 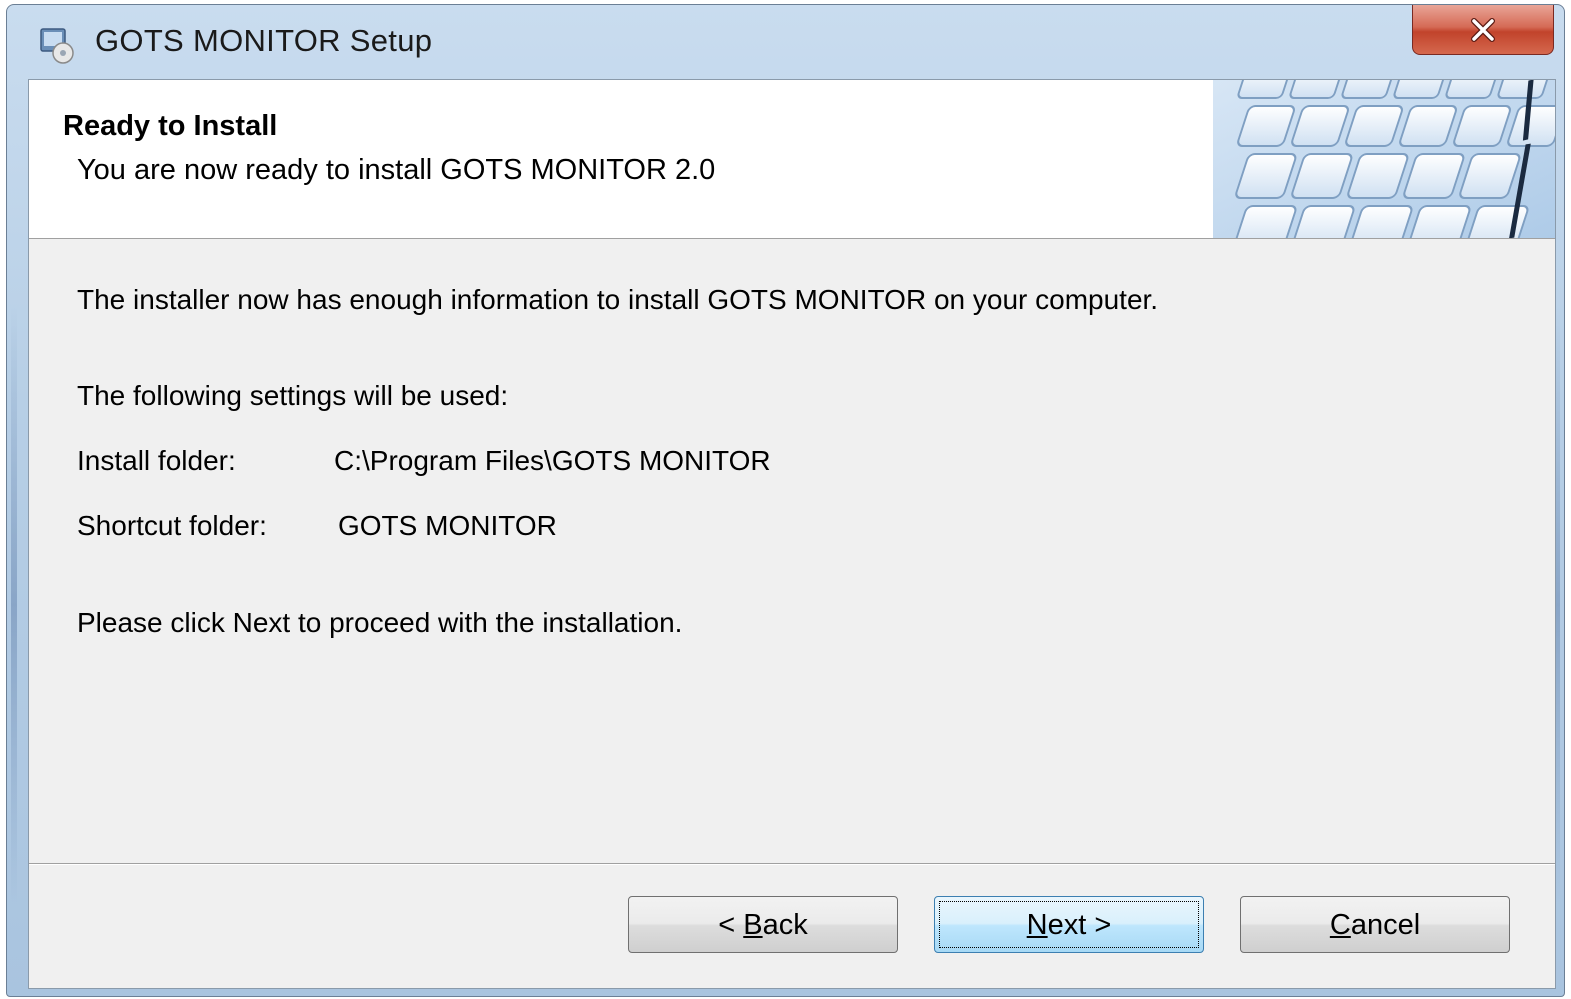 I want to click on next-button-rest: ext >, so click(x=1079, y=925).